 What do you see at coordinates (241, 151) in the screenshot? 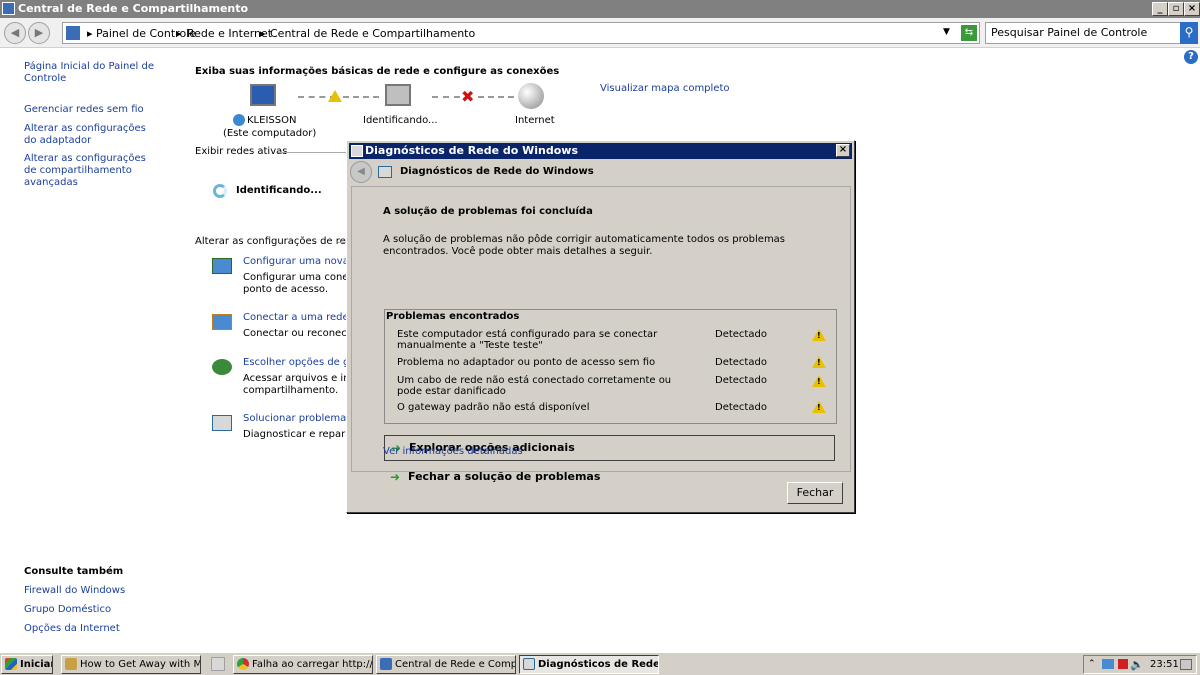
I see `active-networks-heading: Exibir redes ativas` at bounding box center [241, 151].